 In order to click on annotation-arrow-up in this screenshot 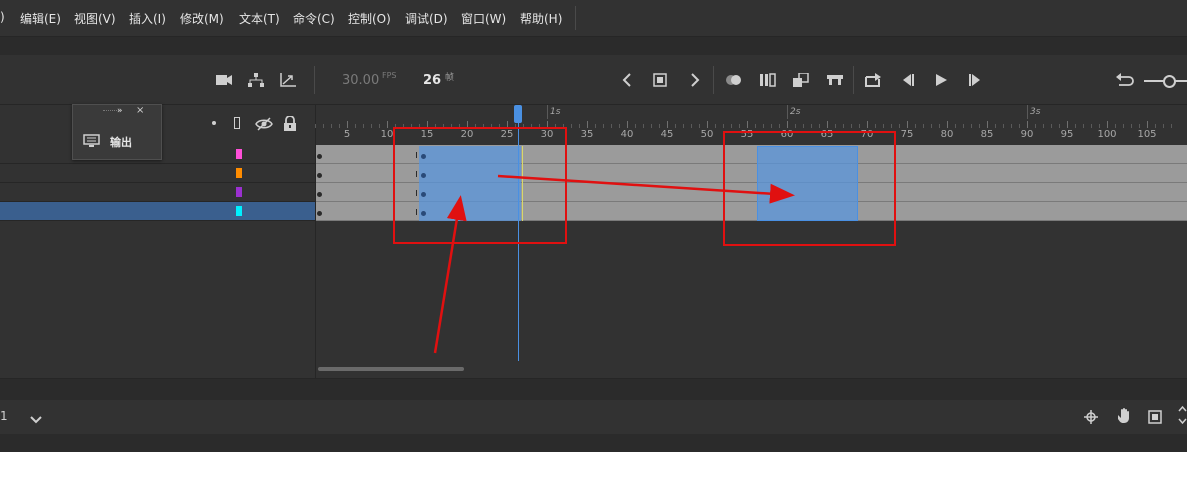, I will do `click(450, 274)`.